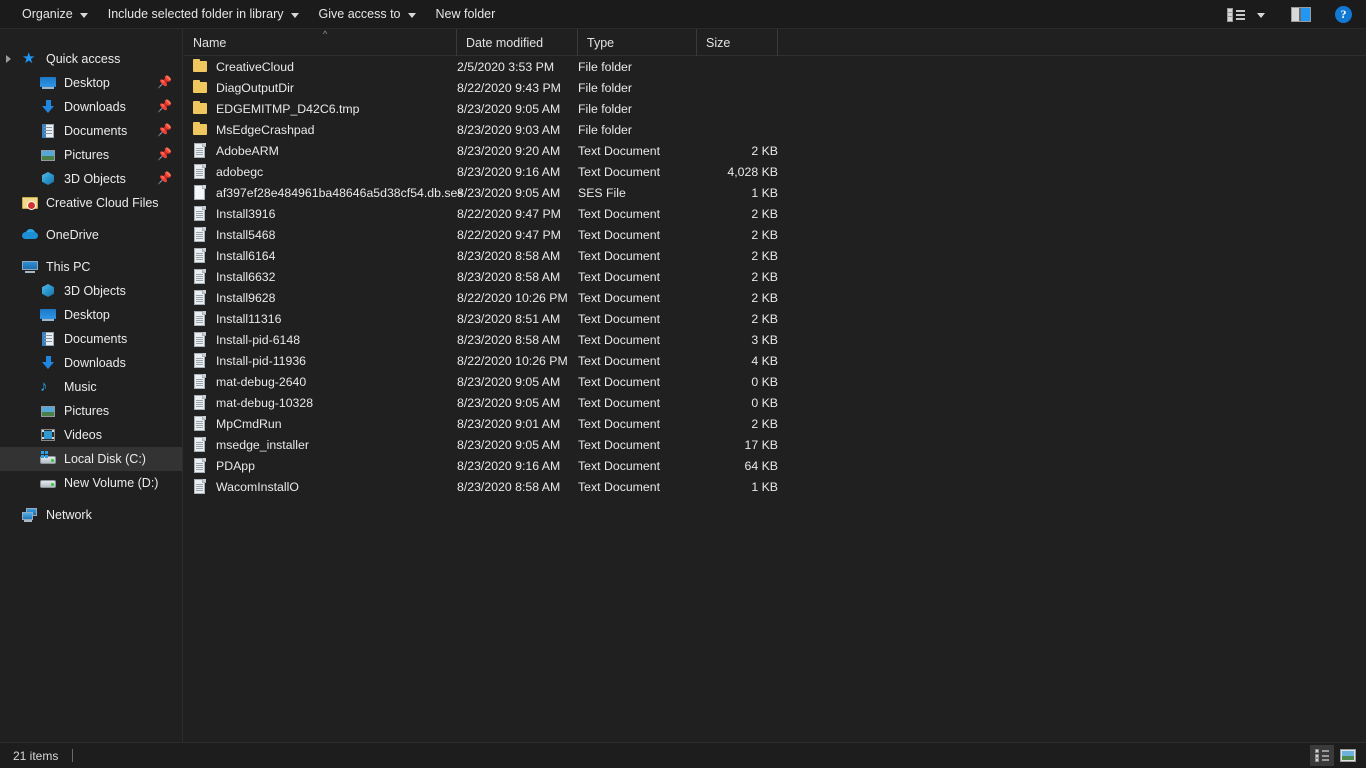 The height and width of the screenshot is (768, 1366). I want to click on sidebar-item-quick-access: ★ Quick access, so click(91, 59).